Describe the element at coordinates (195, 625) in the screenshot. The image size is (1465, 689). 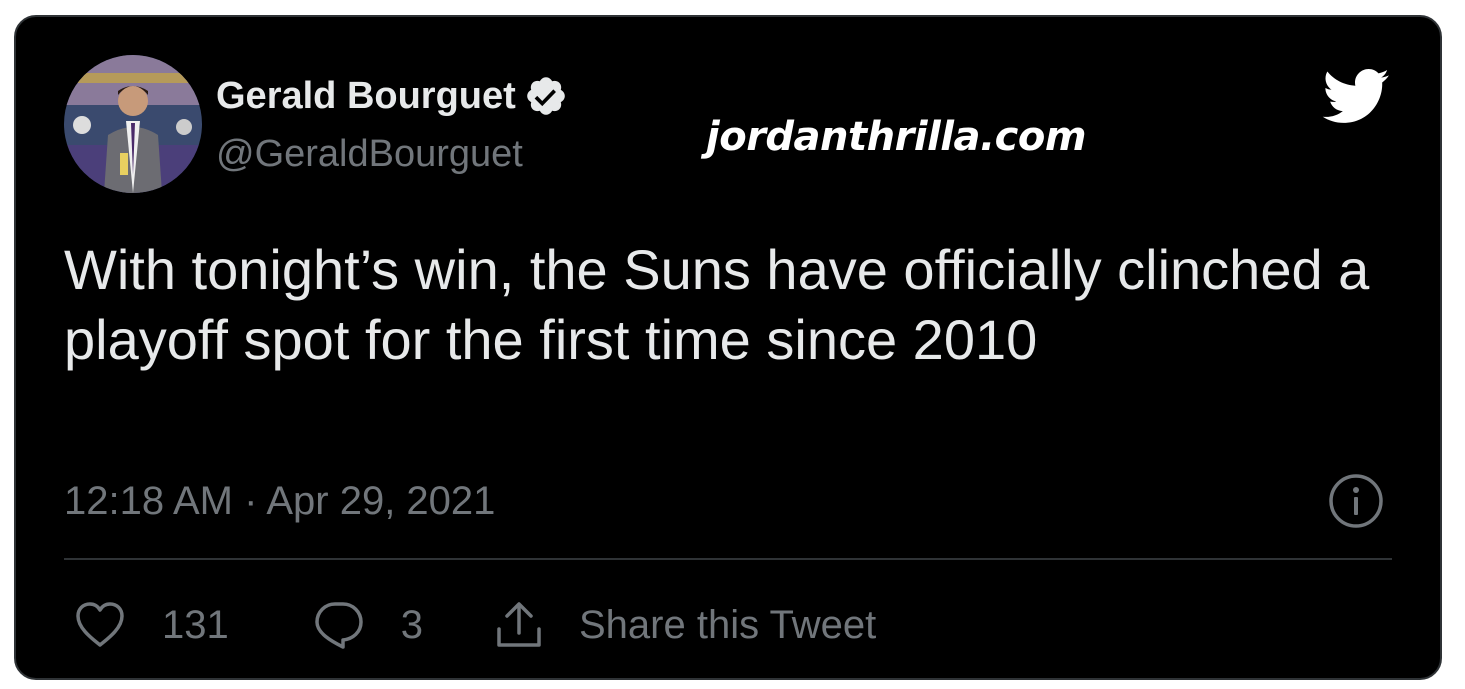
I see `like-count: 131` at that location.